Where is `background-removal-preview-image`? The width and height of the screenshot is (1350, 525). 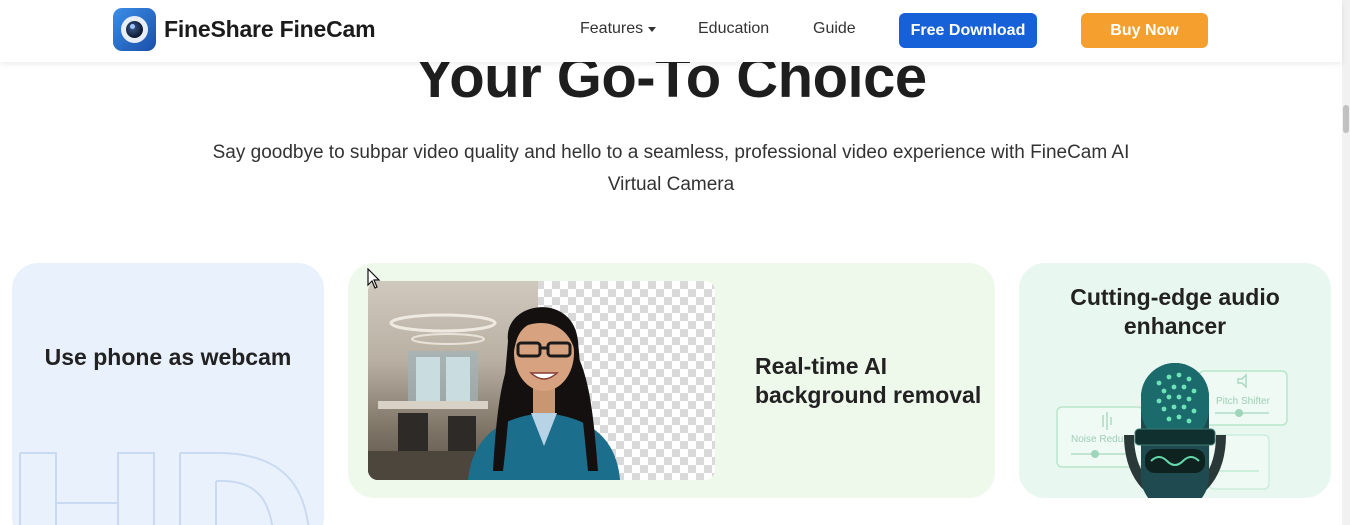
background-removal-preview-image is located at coordinates (541, 380).